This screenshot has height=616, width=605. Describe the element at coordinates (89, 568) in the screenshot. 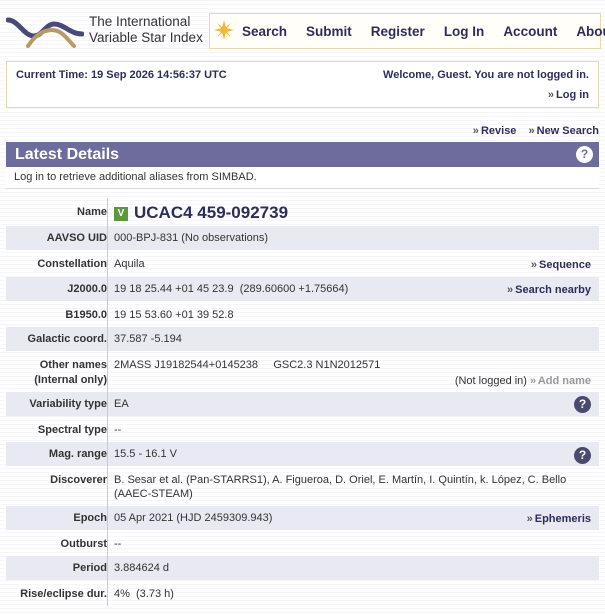

I see `period-label: Period` at that location.